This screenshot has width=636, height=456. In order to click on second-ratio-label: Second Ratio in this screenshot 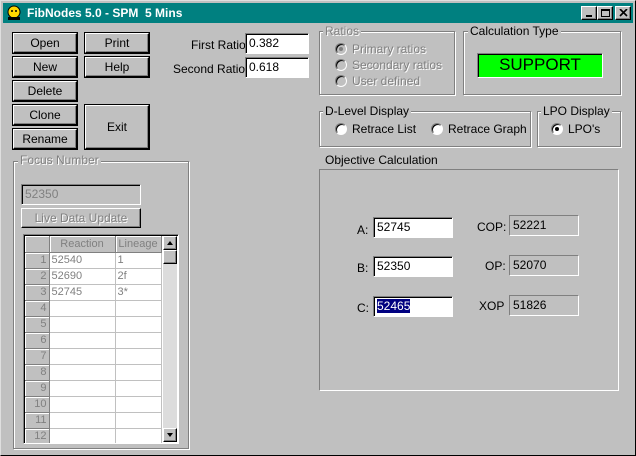, I will do `click(209, 69)`.